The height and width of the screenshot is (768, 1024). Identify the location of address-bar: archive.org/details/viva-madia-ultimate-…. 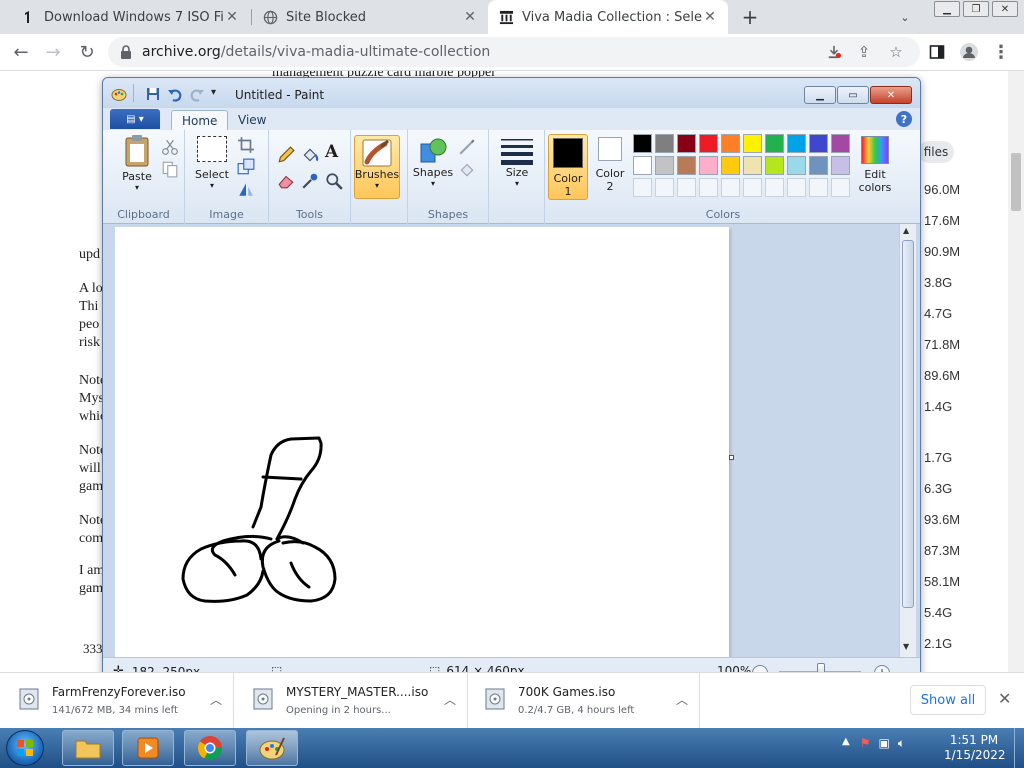
(514, 52).